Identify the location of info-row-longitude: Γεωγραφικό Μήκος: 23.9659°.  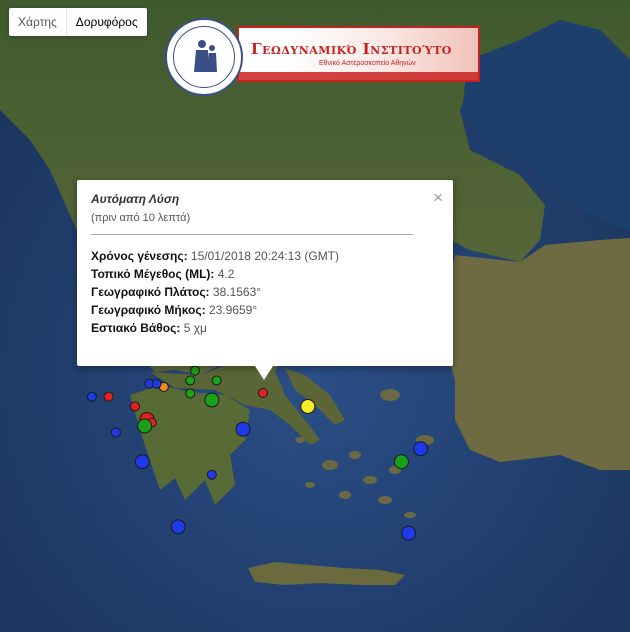
(265, 310).